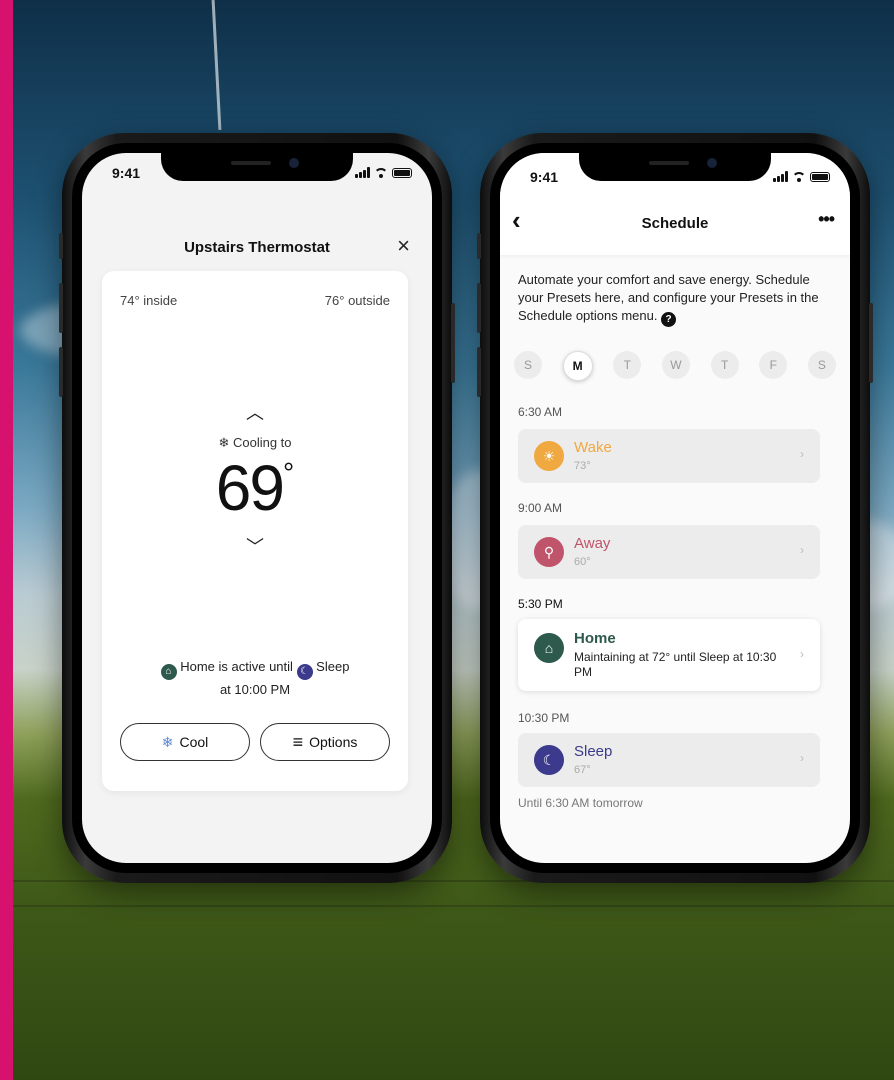 Image resolution: width=894 pixels, height=1080 pixels. I want to click on options-label: Options, so click(333, 742).